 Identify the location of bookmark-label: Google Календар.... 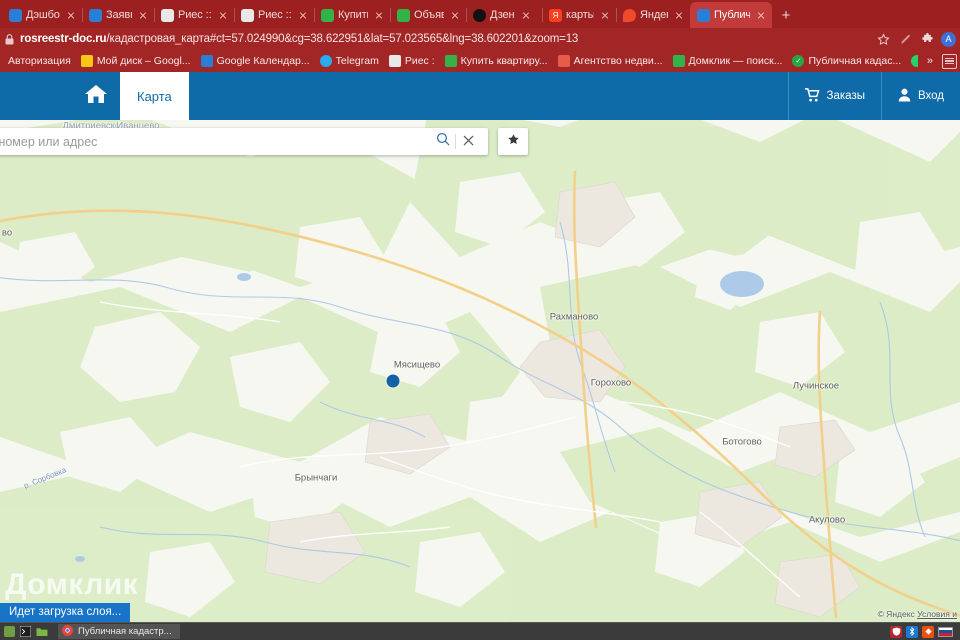
(263, 61).